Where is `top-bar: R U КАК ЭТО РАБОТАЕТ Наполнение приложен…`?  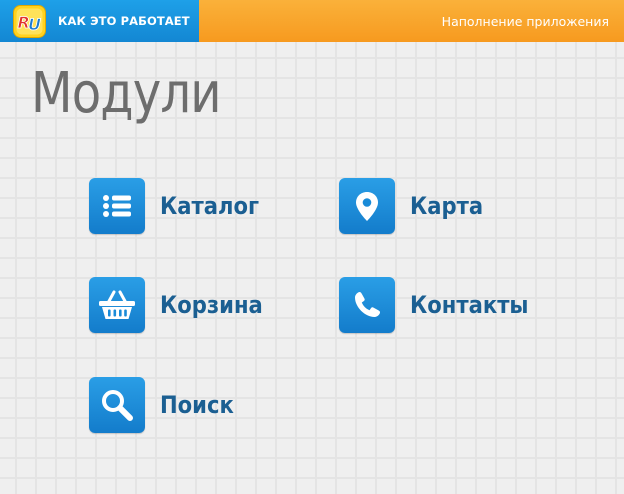 top-bar: R U КАК ЭТО РАБОТАЕТ Наполнение приложен… is located at coordinates (312, 21).